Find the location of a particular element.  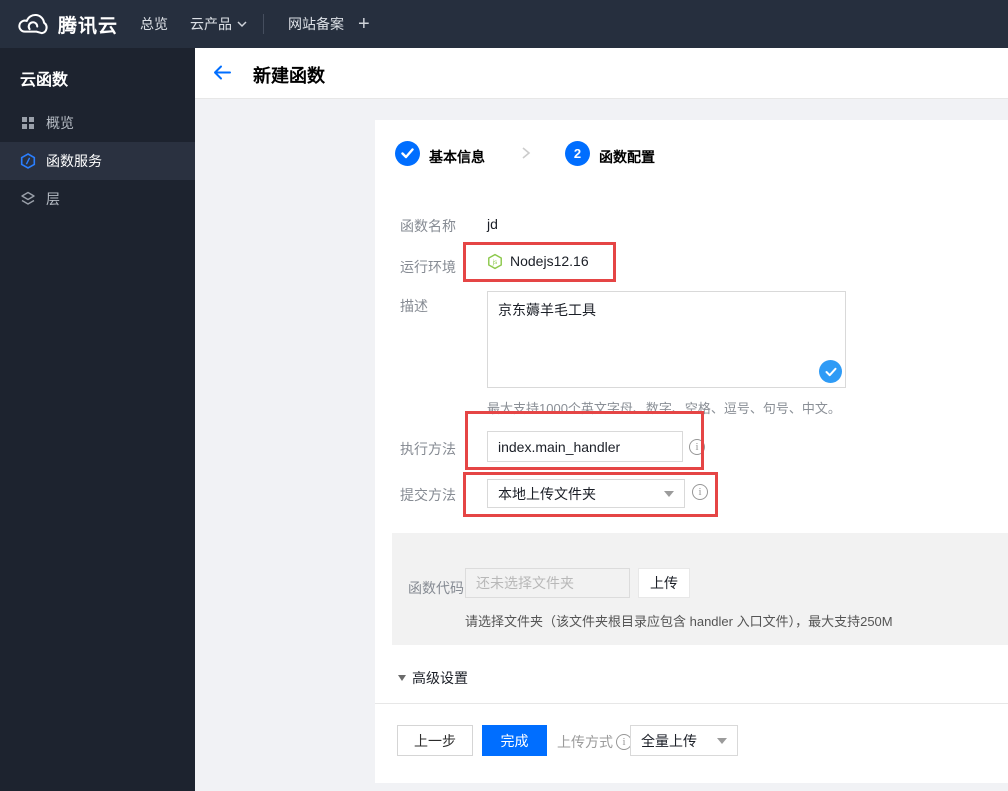

function-code-label-text: 函数代码 is located at coordinates (436, 588).